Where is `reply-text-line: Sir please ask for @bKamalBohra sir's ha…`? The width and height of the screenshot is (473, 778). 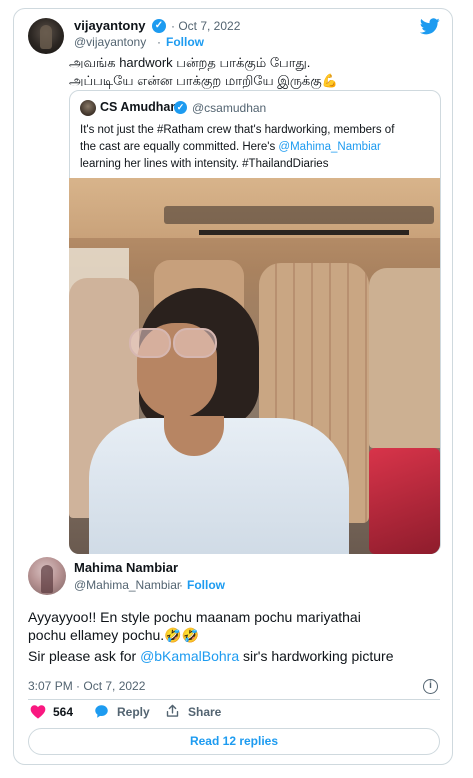
reply-text-line: Sir please ask for @bKamalBohra sir's ha… is located at coordinates (211, 656).